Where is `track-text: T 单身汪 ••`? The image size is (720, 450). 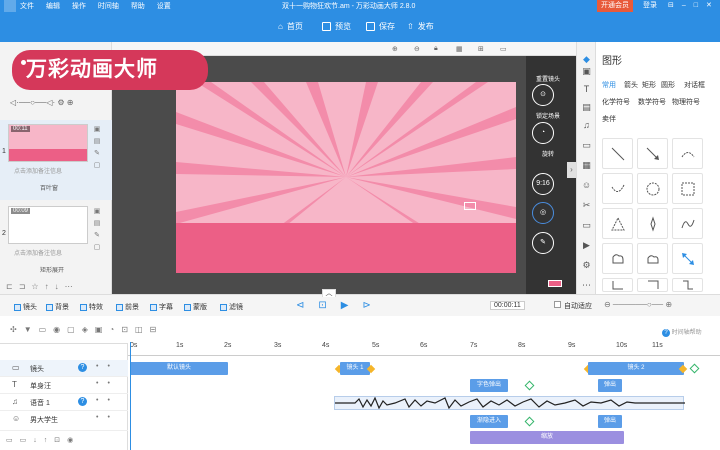 track-text: T 单身汪 •• is located at coordinates (64, 385).